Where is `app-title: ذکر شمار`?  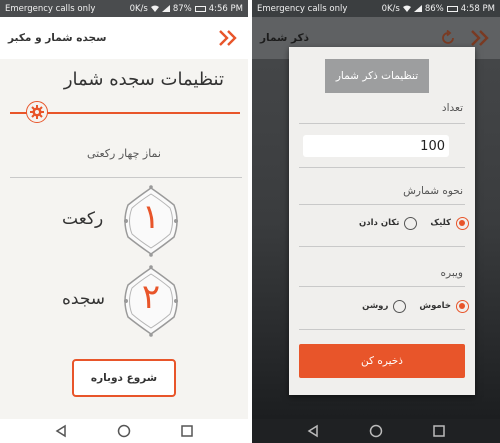 app-title: ذکر شمار is located at coordinates (285, 38).